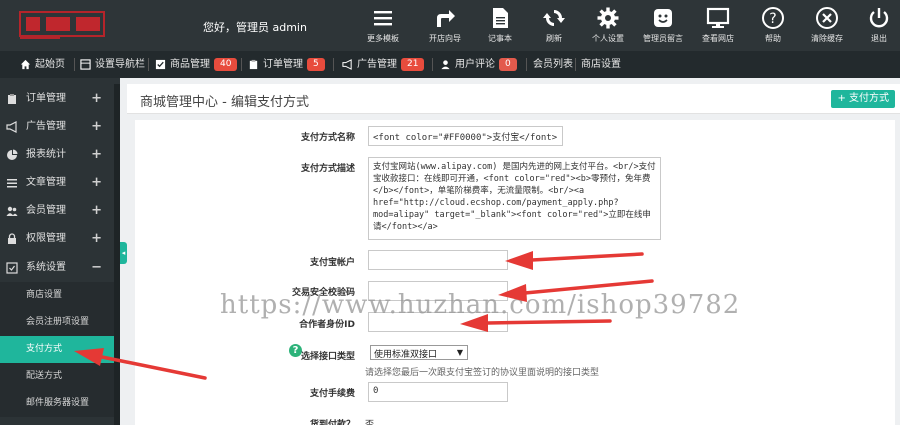  Describe the element at coordinates (601, 64) in the screenshot. I see `nav-shop-settings: 商店设置` at that location.